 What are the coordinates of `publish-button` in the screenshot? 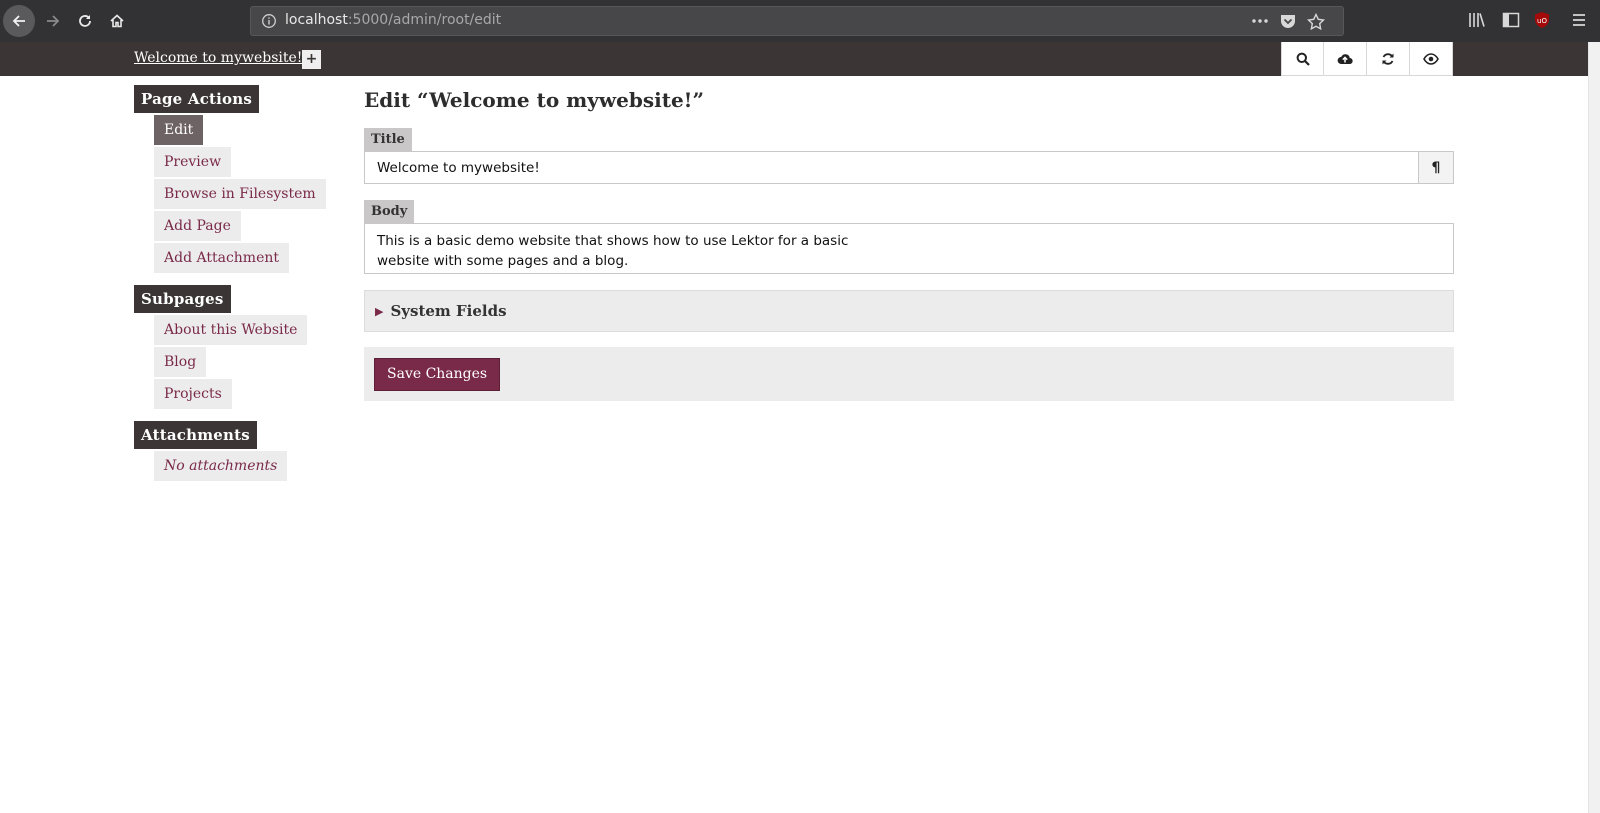 It's located at (1345, 59).